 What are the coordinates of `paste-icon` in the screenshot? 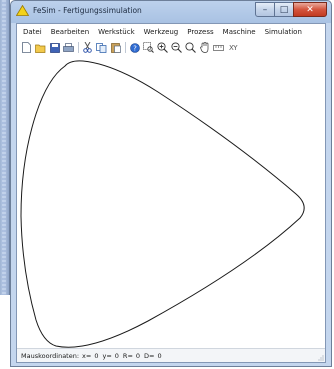 It's located at (115, 48).